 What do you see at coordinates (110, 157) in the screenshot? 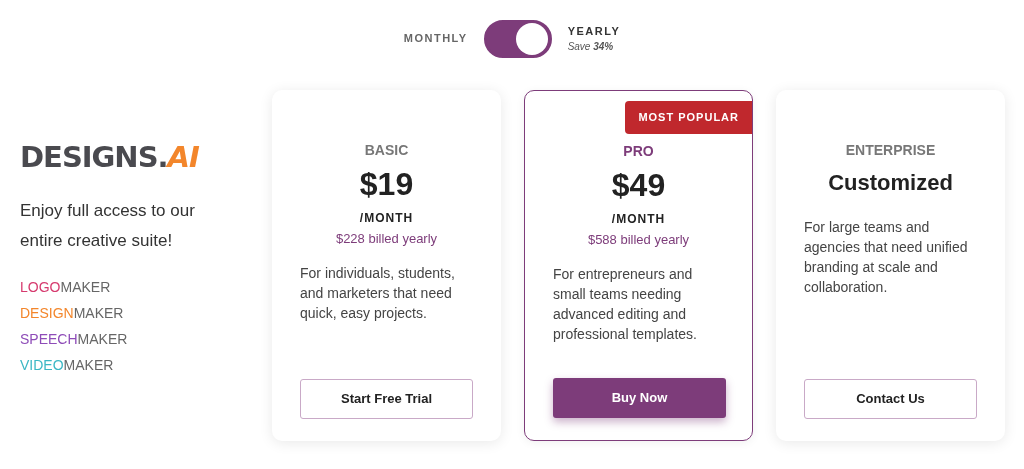
I see `logo: DESIGNS.AI` at bounding box center [110, 157].